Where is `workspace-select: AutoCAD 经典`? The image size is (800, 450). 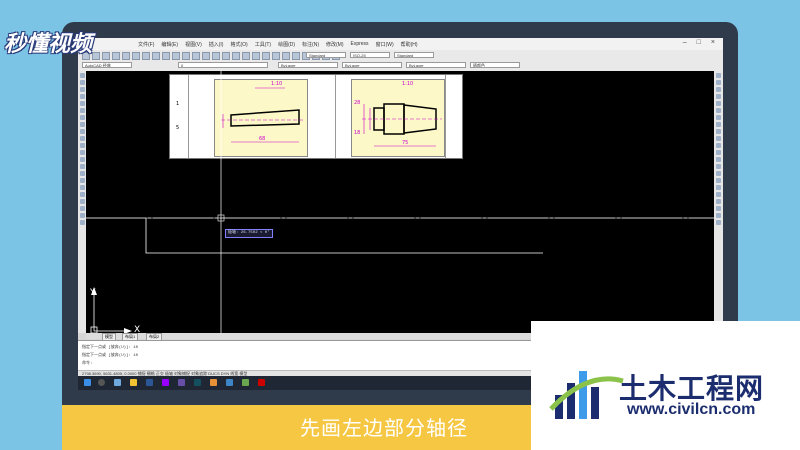 workspace-select: AutoCAD 经典 is located at coordinates (107, 65).